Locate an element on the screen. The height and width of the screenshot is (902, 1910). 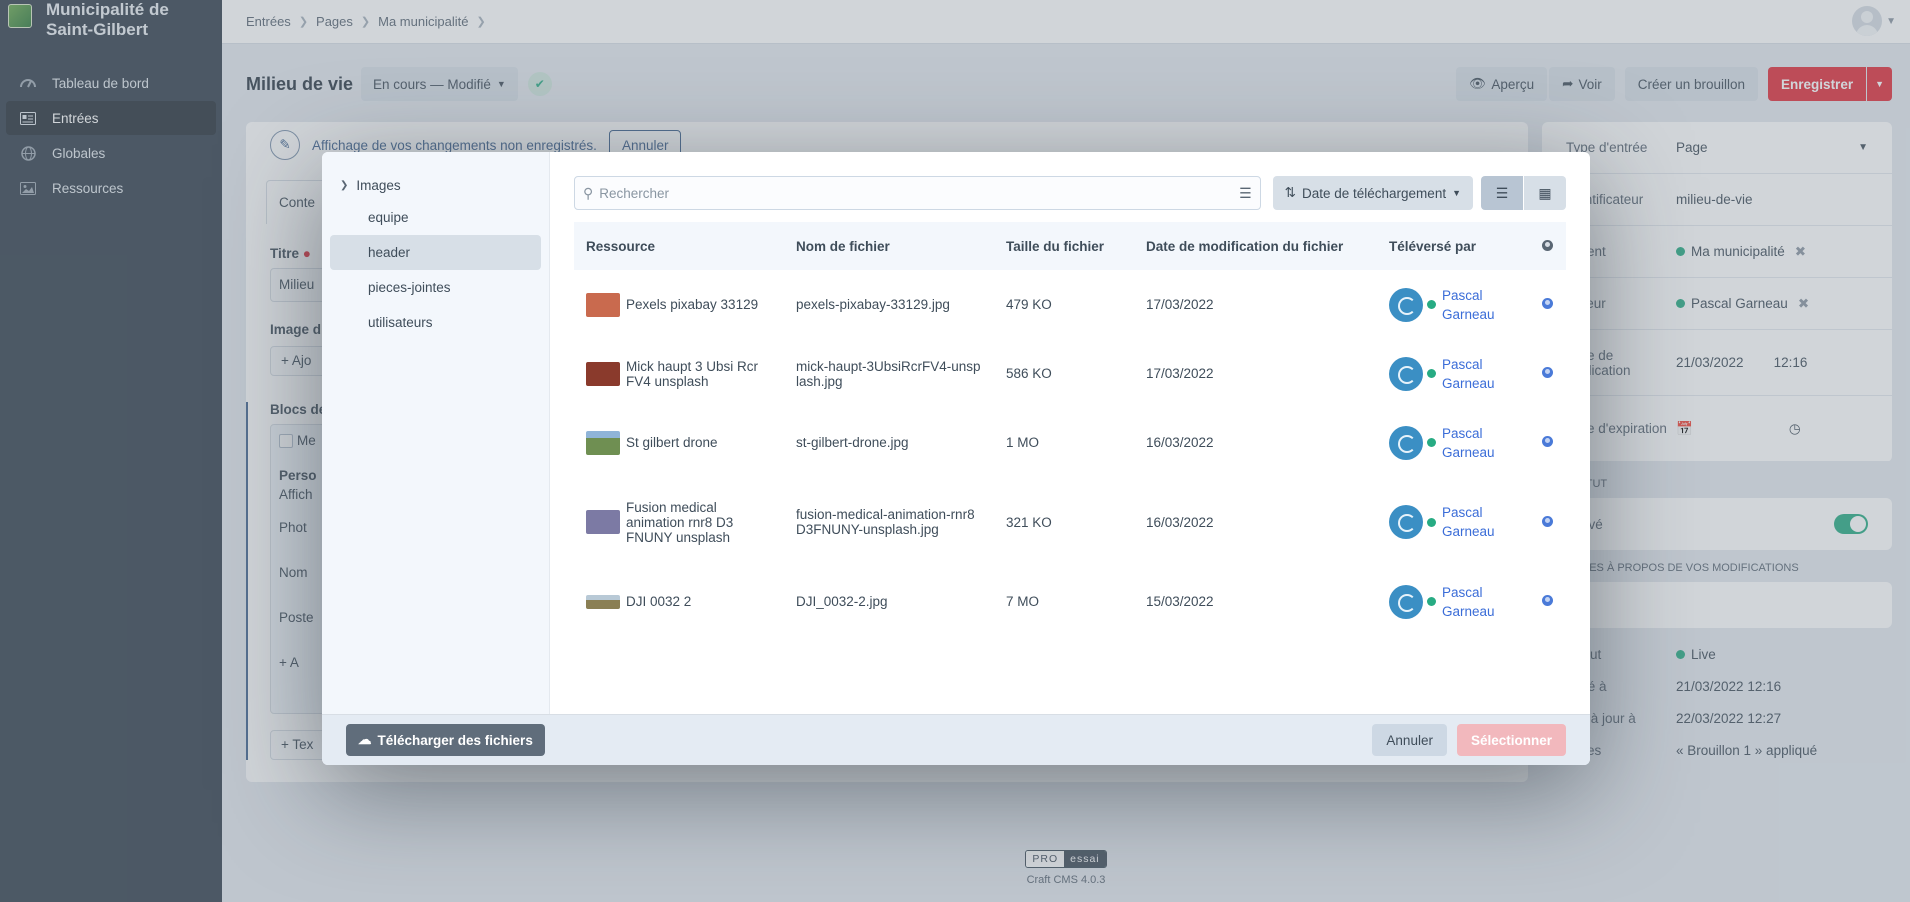
upload-label: Télécharger des fichiers is located at coordinates (455, 740).